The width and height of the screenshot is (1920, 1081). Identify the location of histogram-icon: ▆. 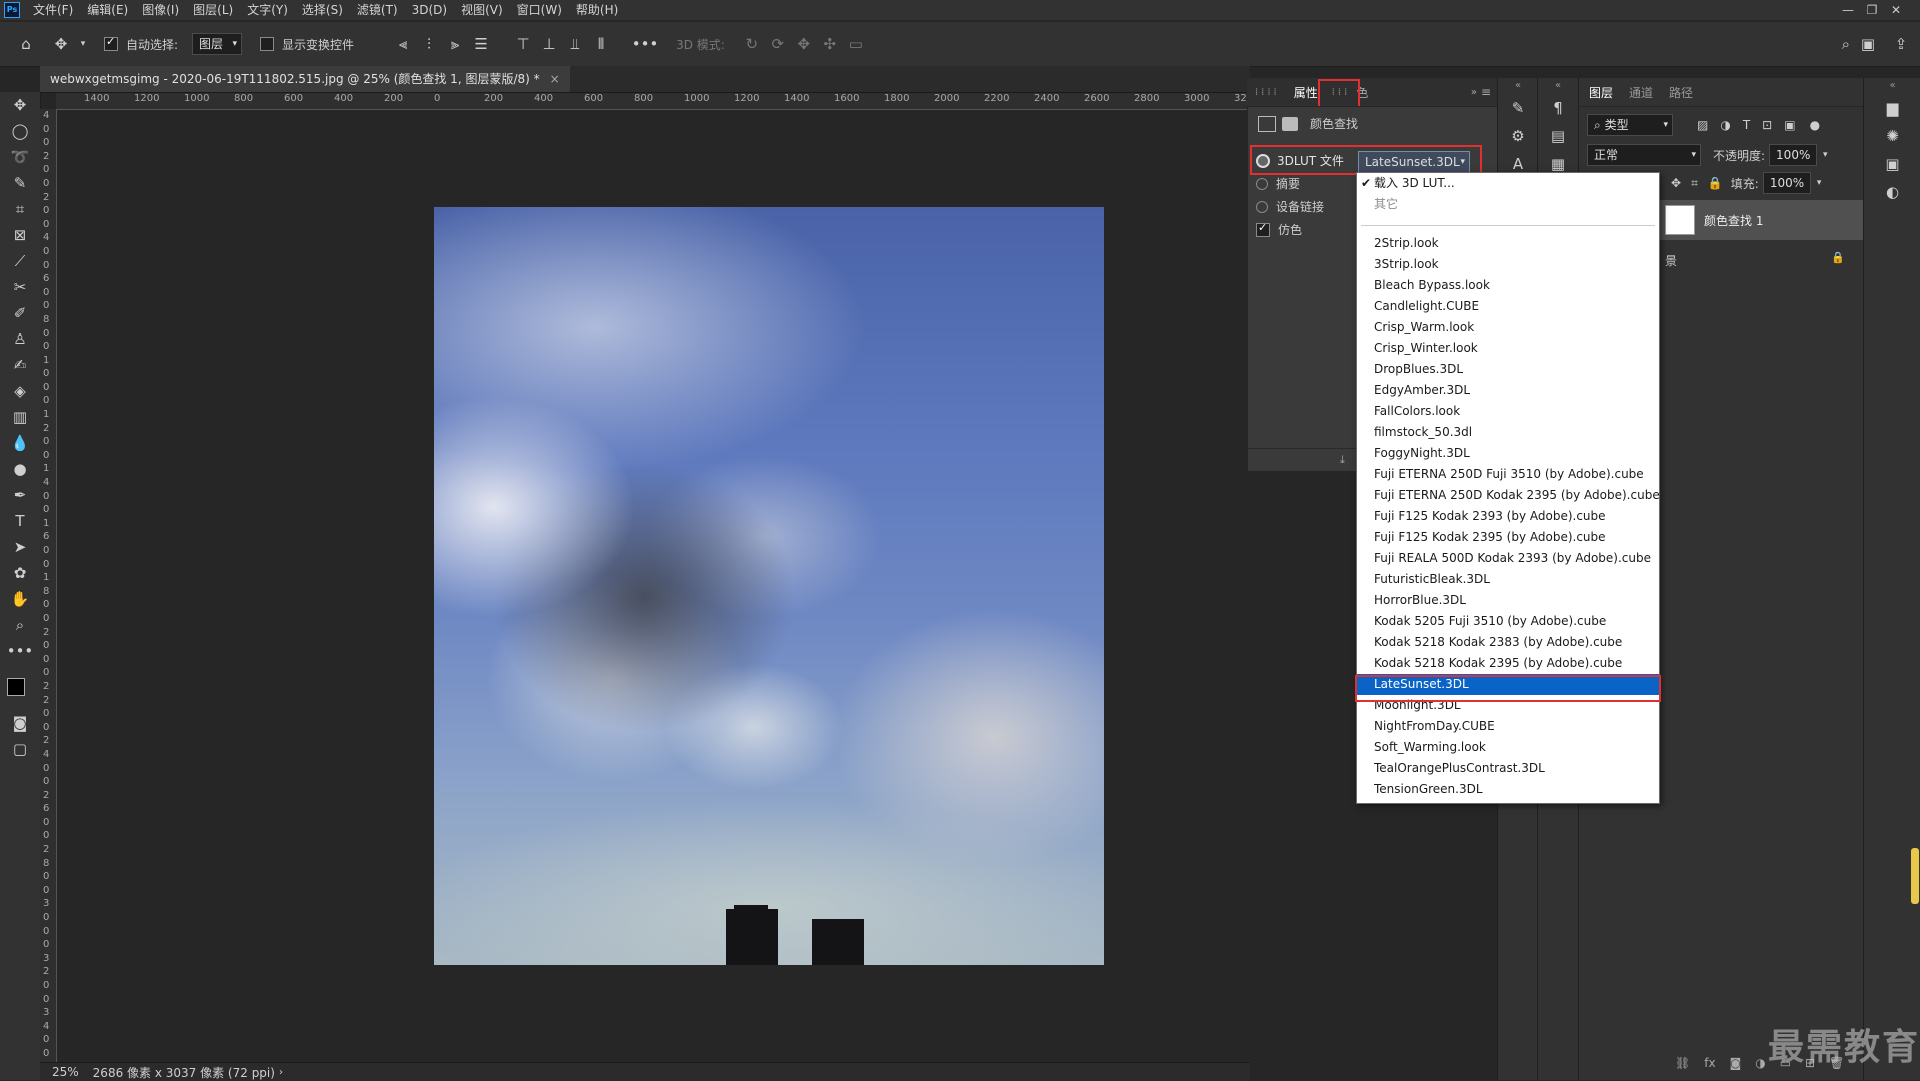
(1892, 108).